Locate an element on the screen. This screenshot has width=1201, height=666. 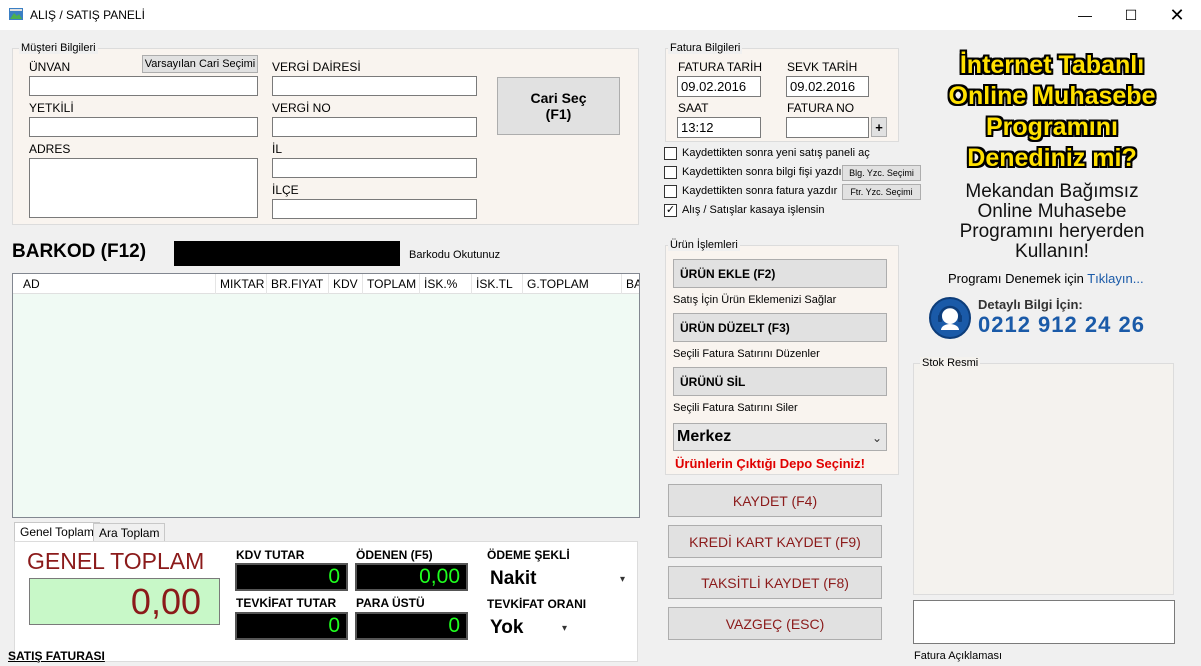
ad-title-line: Denediniz mi? is located at coordinates (1052, 158).